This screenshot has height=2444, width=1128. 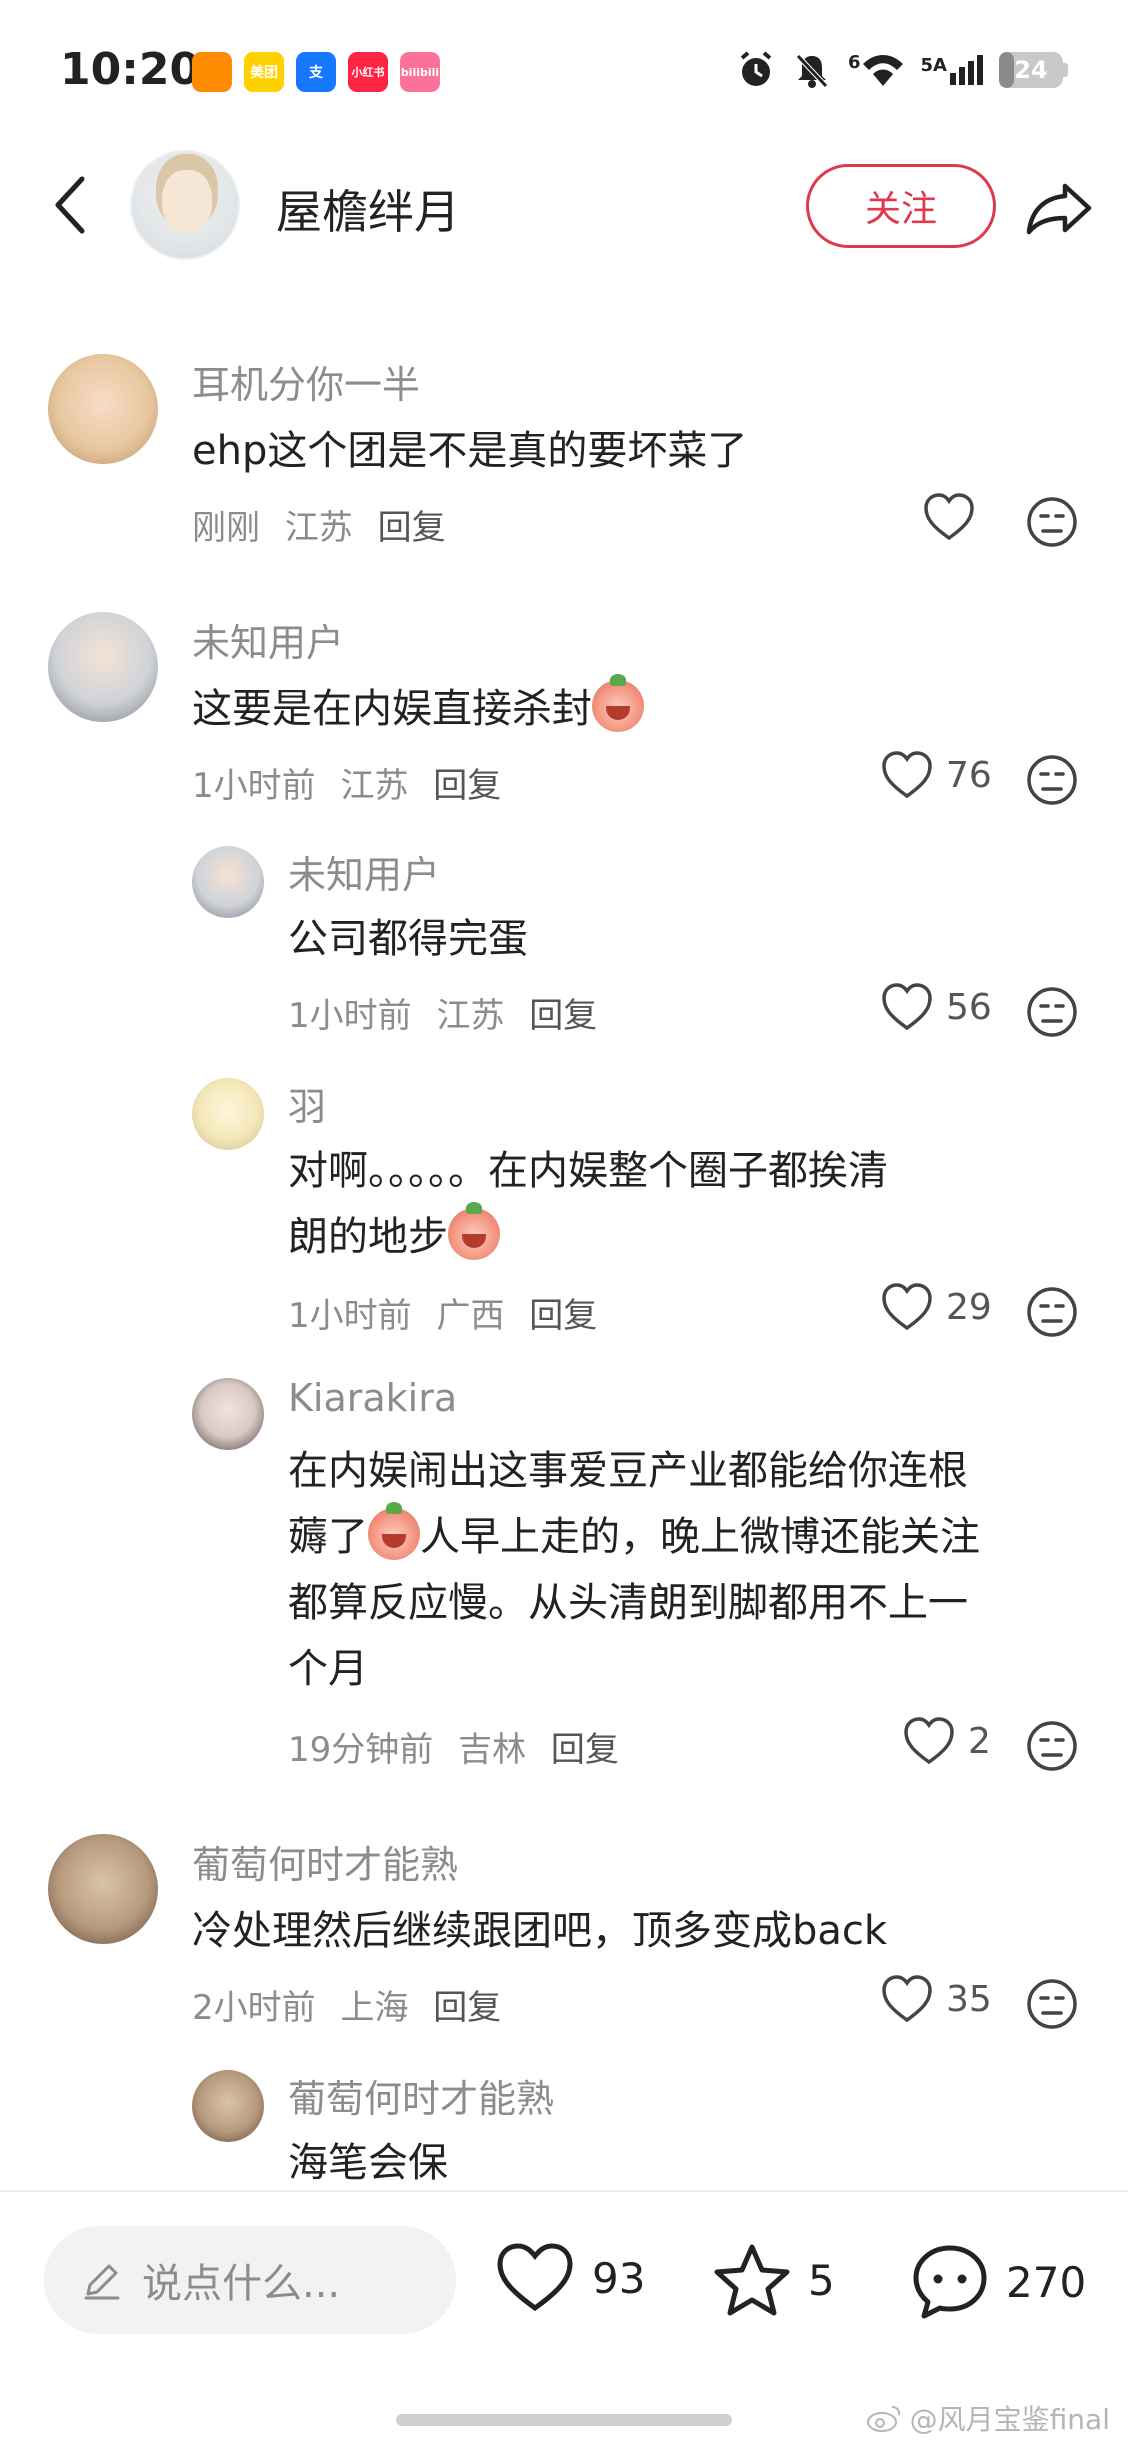 What do you see at coordinates (492, 1750) in the screenshot?
I see `comment-location: 吉林` at bounding box center [492, 1750].